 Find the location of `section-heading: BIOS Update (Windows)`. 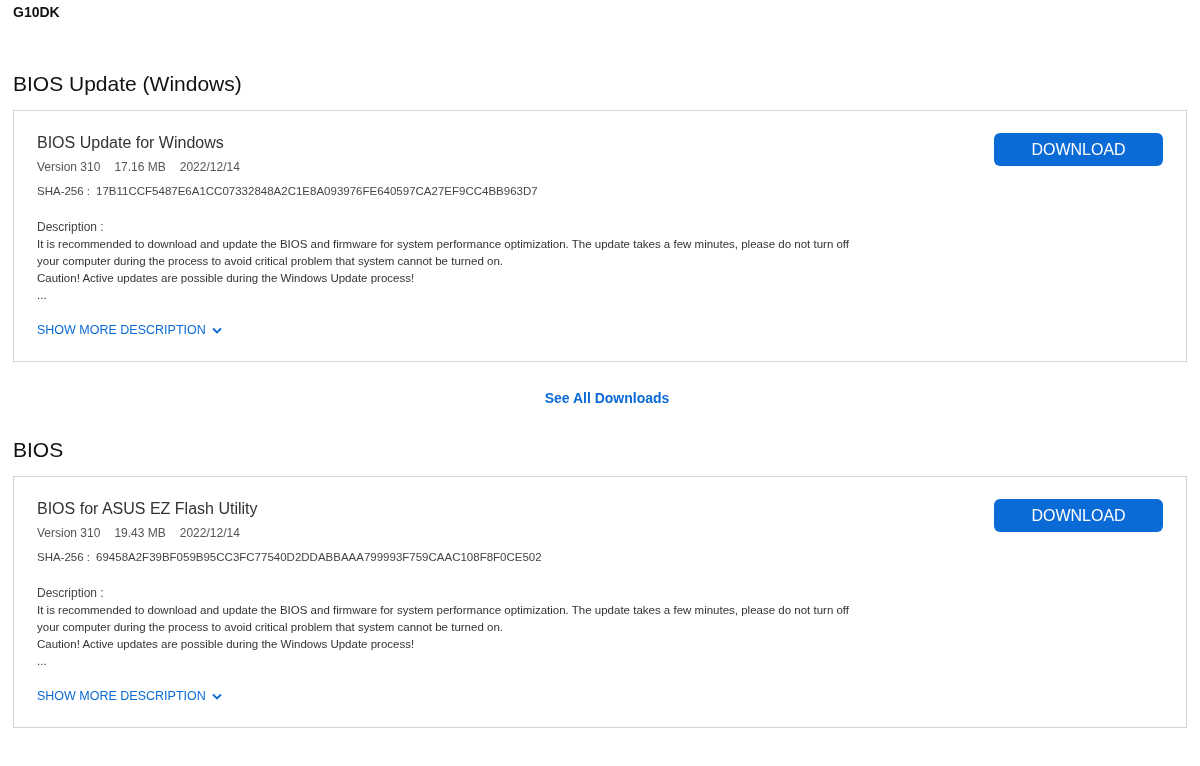

section-heading: BIOS Update (Windows) is located at coordinates (128, 84).